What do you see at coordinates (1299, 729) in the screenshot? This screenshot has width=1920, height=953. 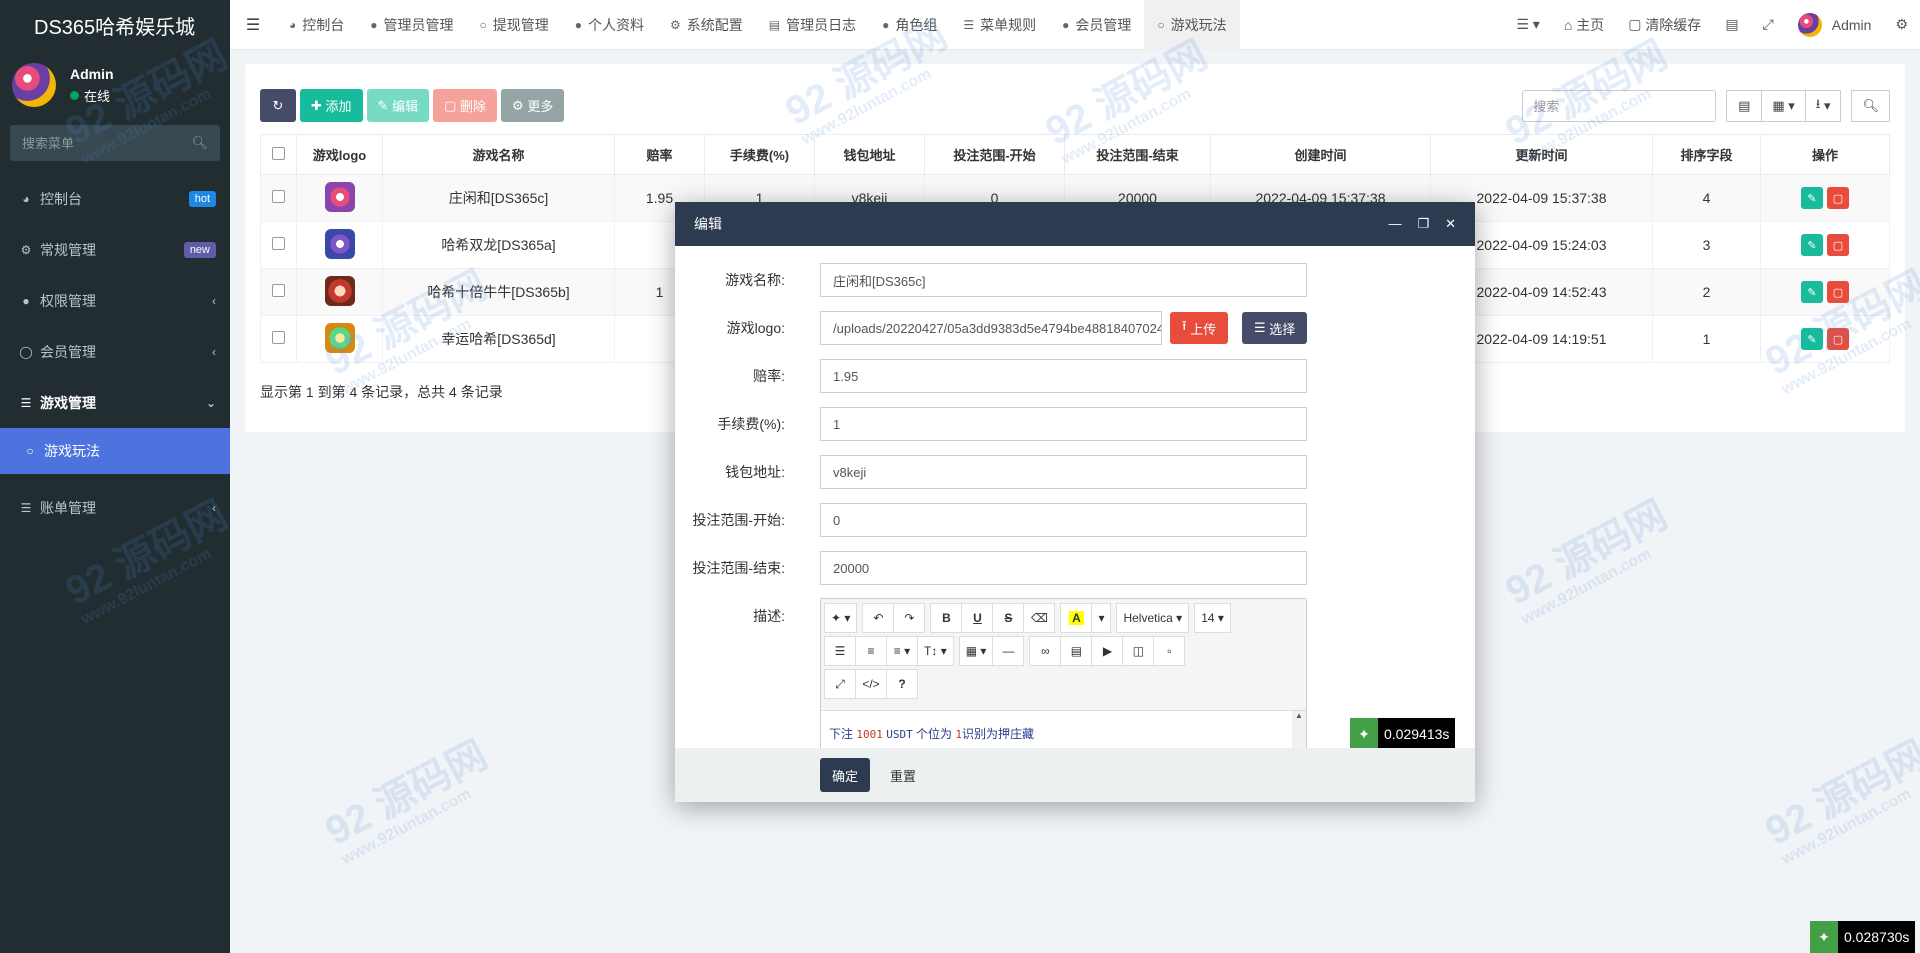 I see `editor-scrollbar: ▲` at bounding box center [1299, 729].